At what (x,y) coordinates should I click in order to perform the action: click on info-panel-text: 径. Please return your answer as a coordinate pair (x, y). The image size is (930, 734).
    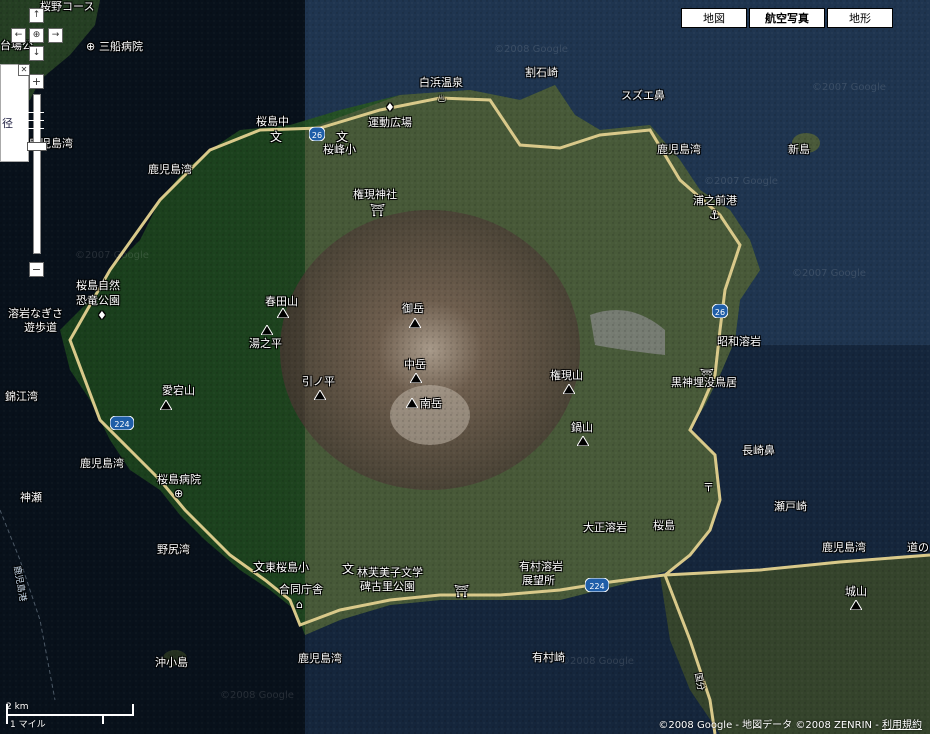
    Looking at the image, I should click on (7, 123).